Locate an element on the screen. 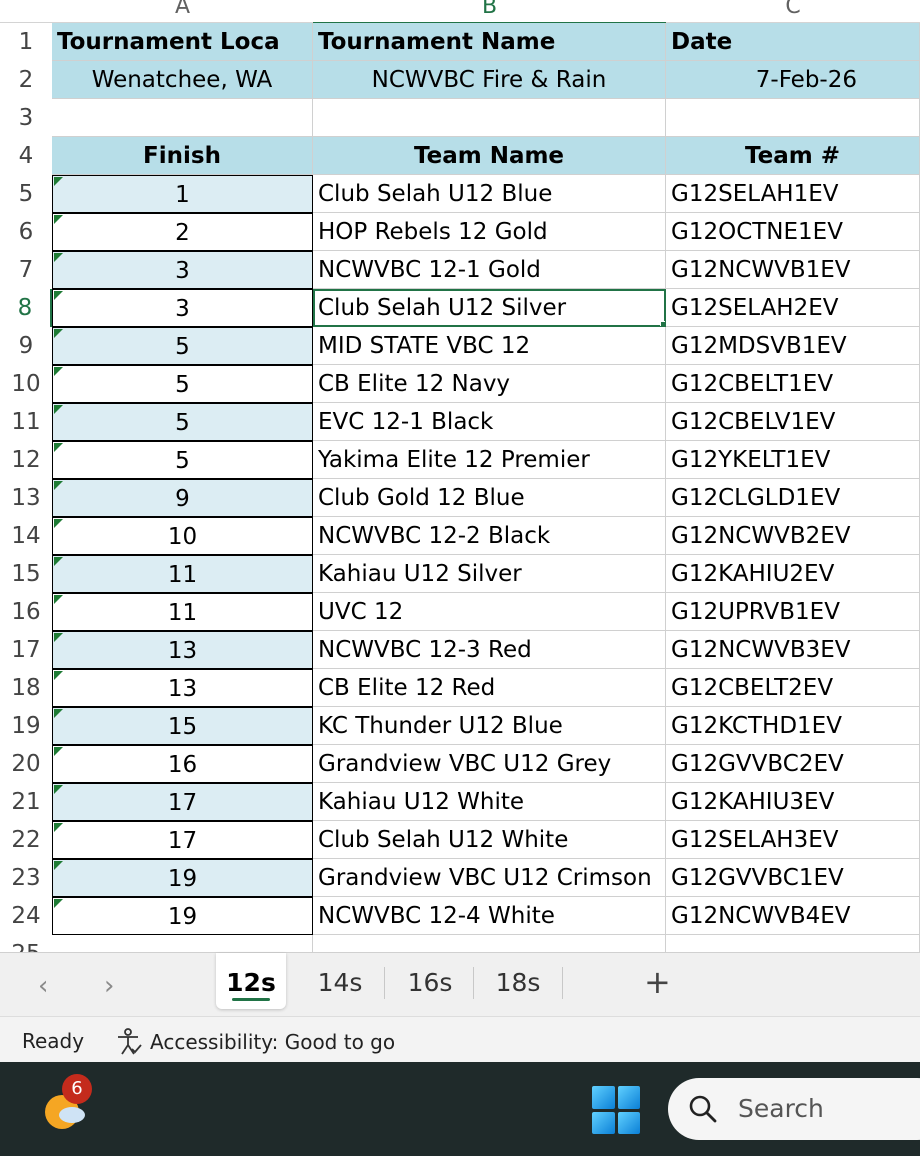  finish-cell: 9 is located at coordinates (182, 498).